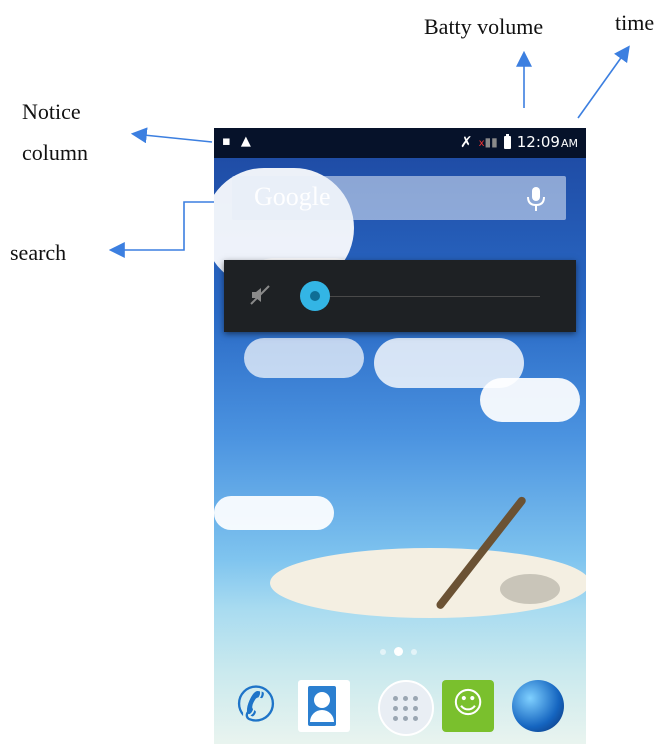 This screenshot has width=669, height=744. Describe the element at coordinates (260, 295) in the screenshot. I see `speaker-muted-icon` at that location.